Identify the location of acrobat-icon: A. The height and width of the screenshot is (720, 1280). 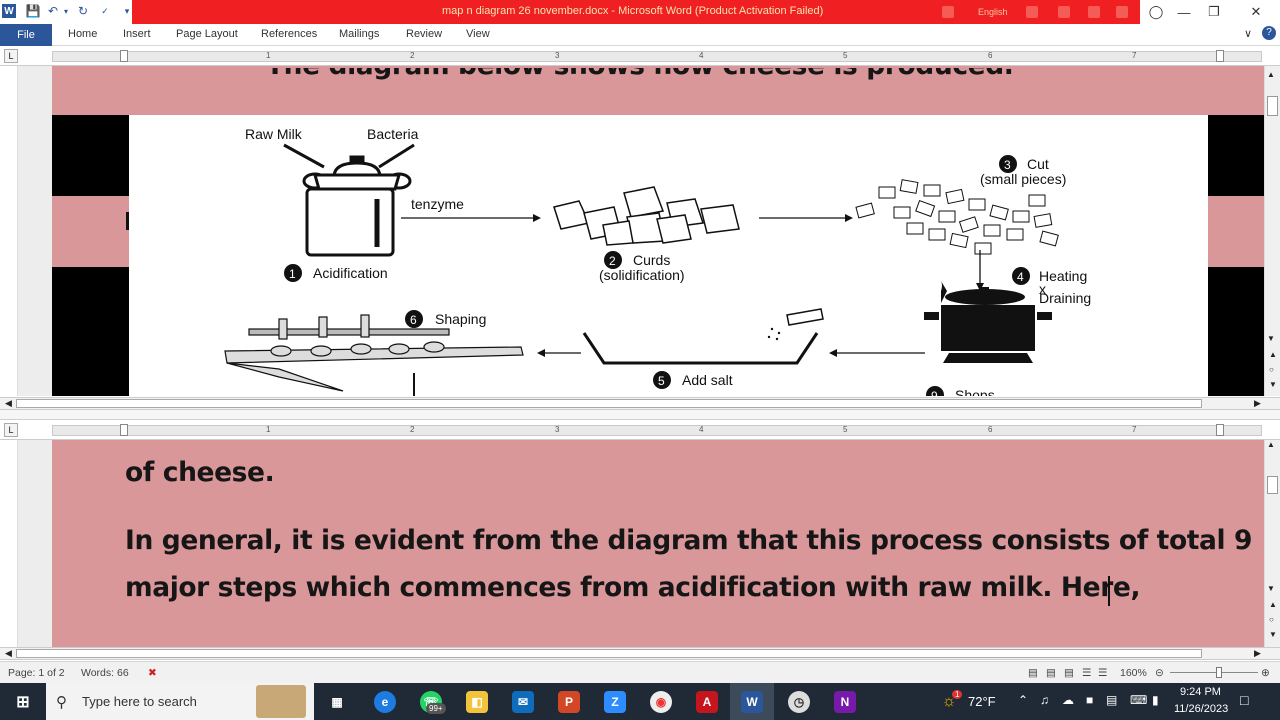
(707, 702).